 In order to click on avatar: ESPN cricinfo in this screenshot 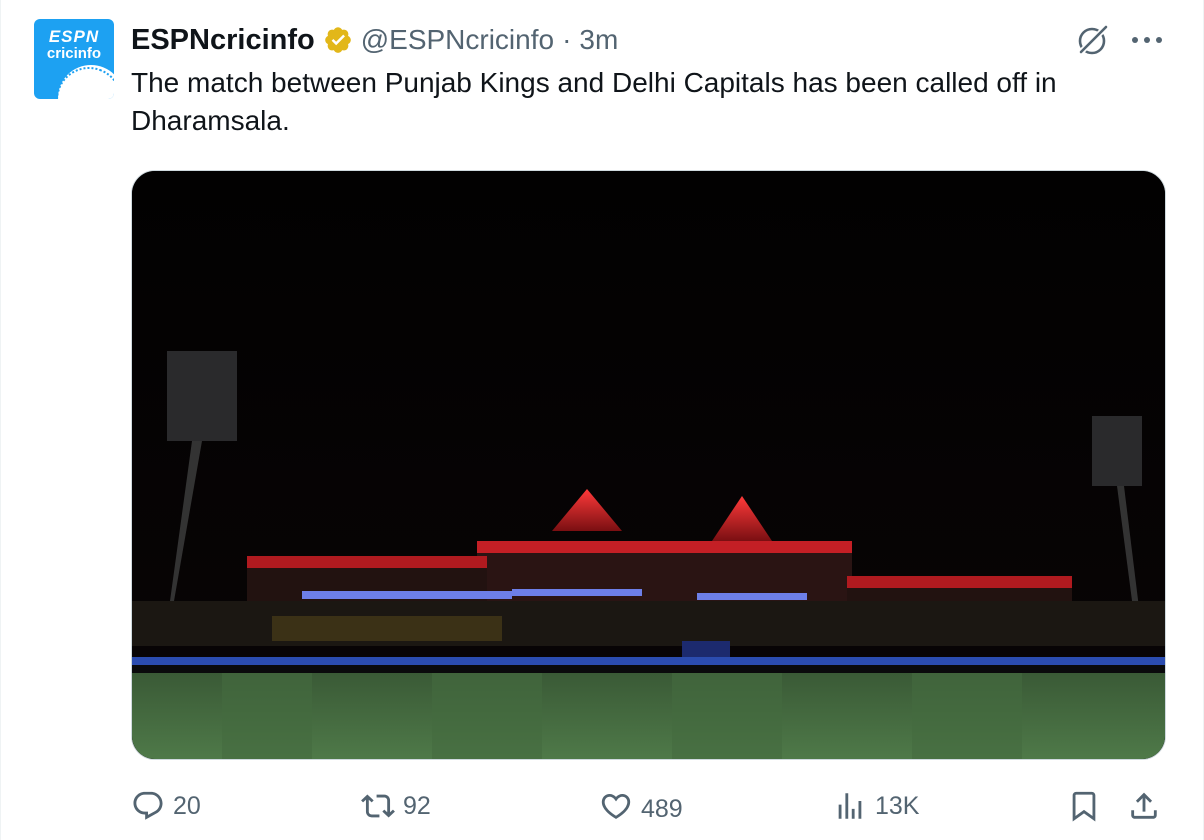, I will do `click(74, 59)`.